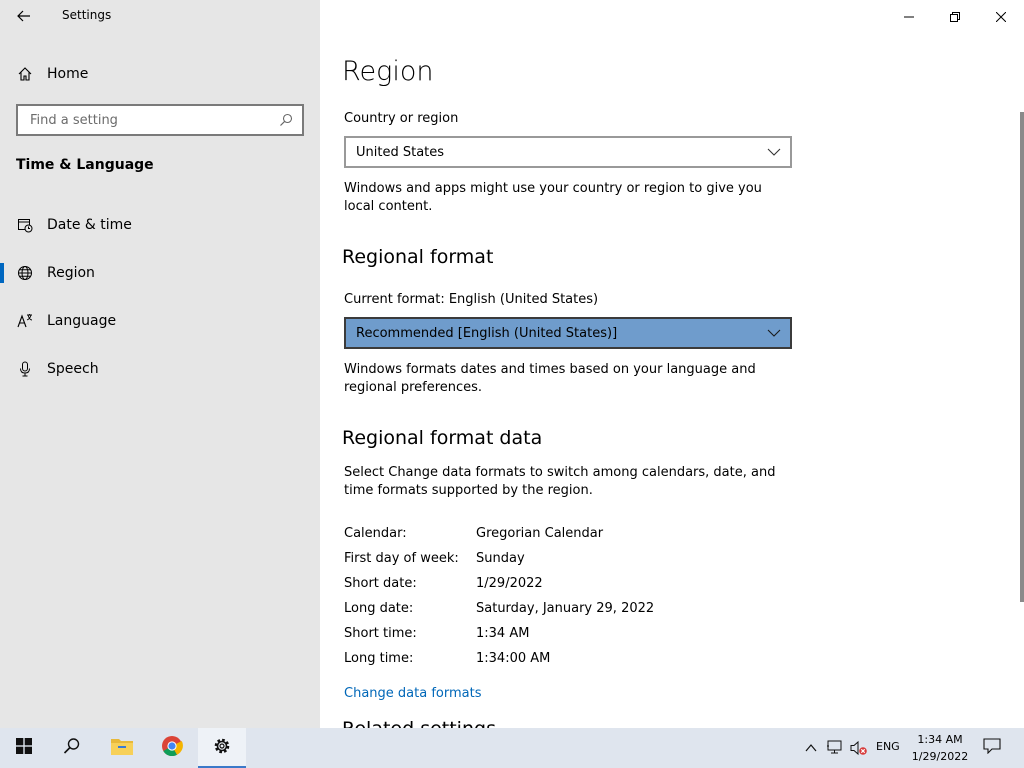  What do you see at coordinates (443, 586) in the screenshot?
I see `format-row-short-date: Short date: 1/29/2022` at bounding box center [443, 586].